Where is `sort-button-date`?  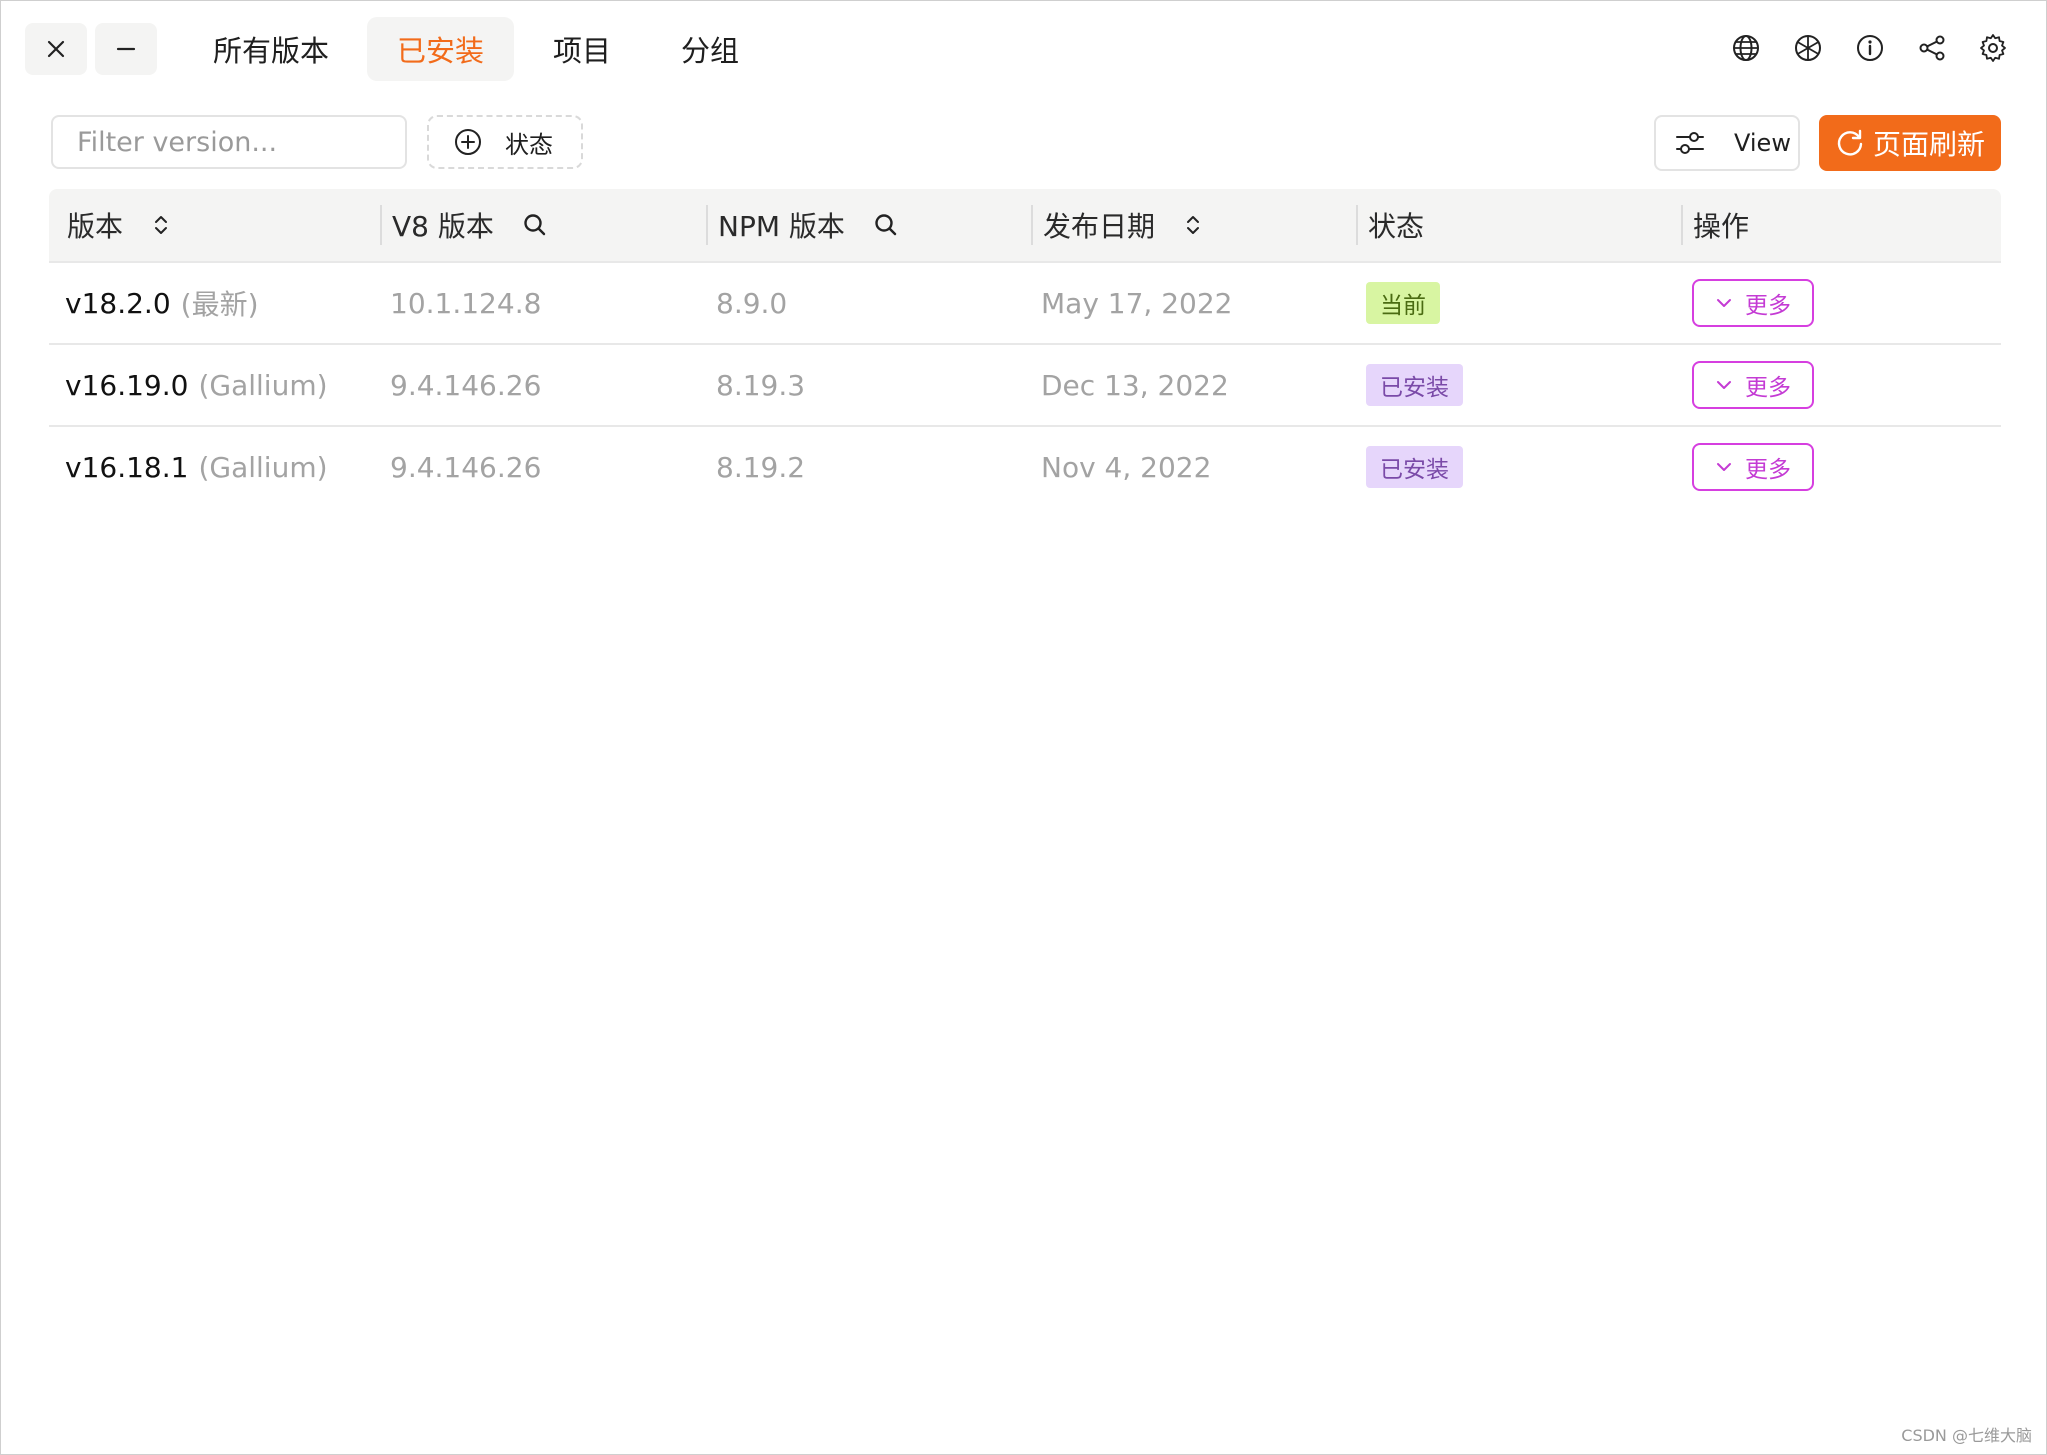
sort-button-date is located at coordinates (1193, 225).